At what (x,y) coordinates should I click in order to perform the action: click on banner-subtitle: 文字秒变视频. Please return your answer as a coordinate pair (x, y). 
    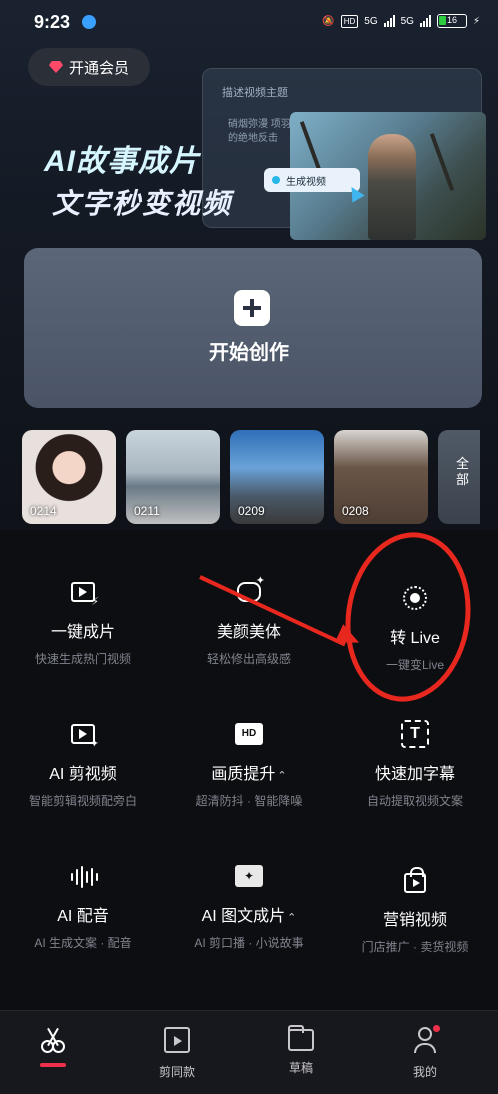
    Looking at the image, I should click on (142, 203).